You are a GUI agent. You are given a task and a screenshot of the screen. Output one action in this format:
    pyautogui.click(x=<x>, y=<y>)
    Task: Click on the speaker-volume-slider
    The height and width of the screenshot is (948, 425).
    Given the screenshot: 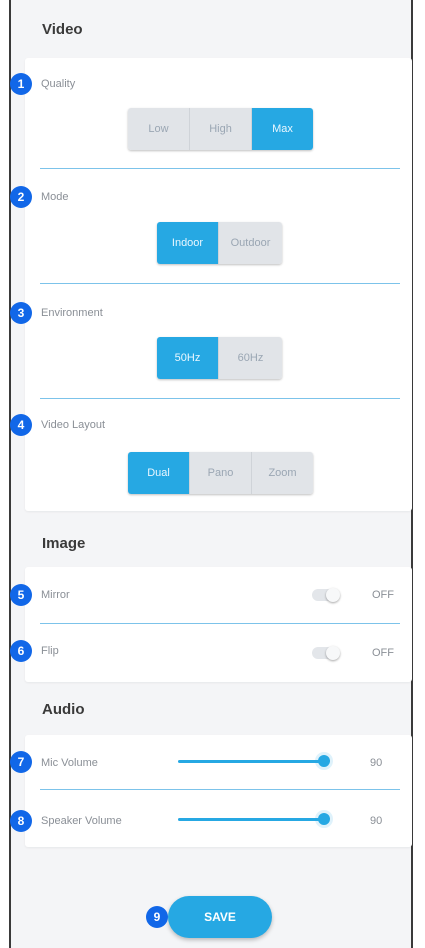 What is the action you would take?
    pyautogui.click(x=251, y=819)
    